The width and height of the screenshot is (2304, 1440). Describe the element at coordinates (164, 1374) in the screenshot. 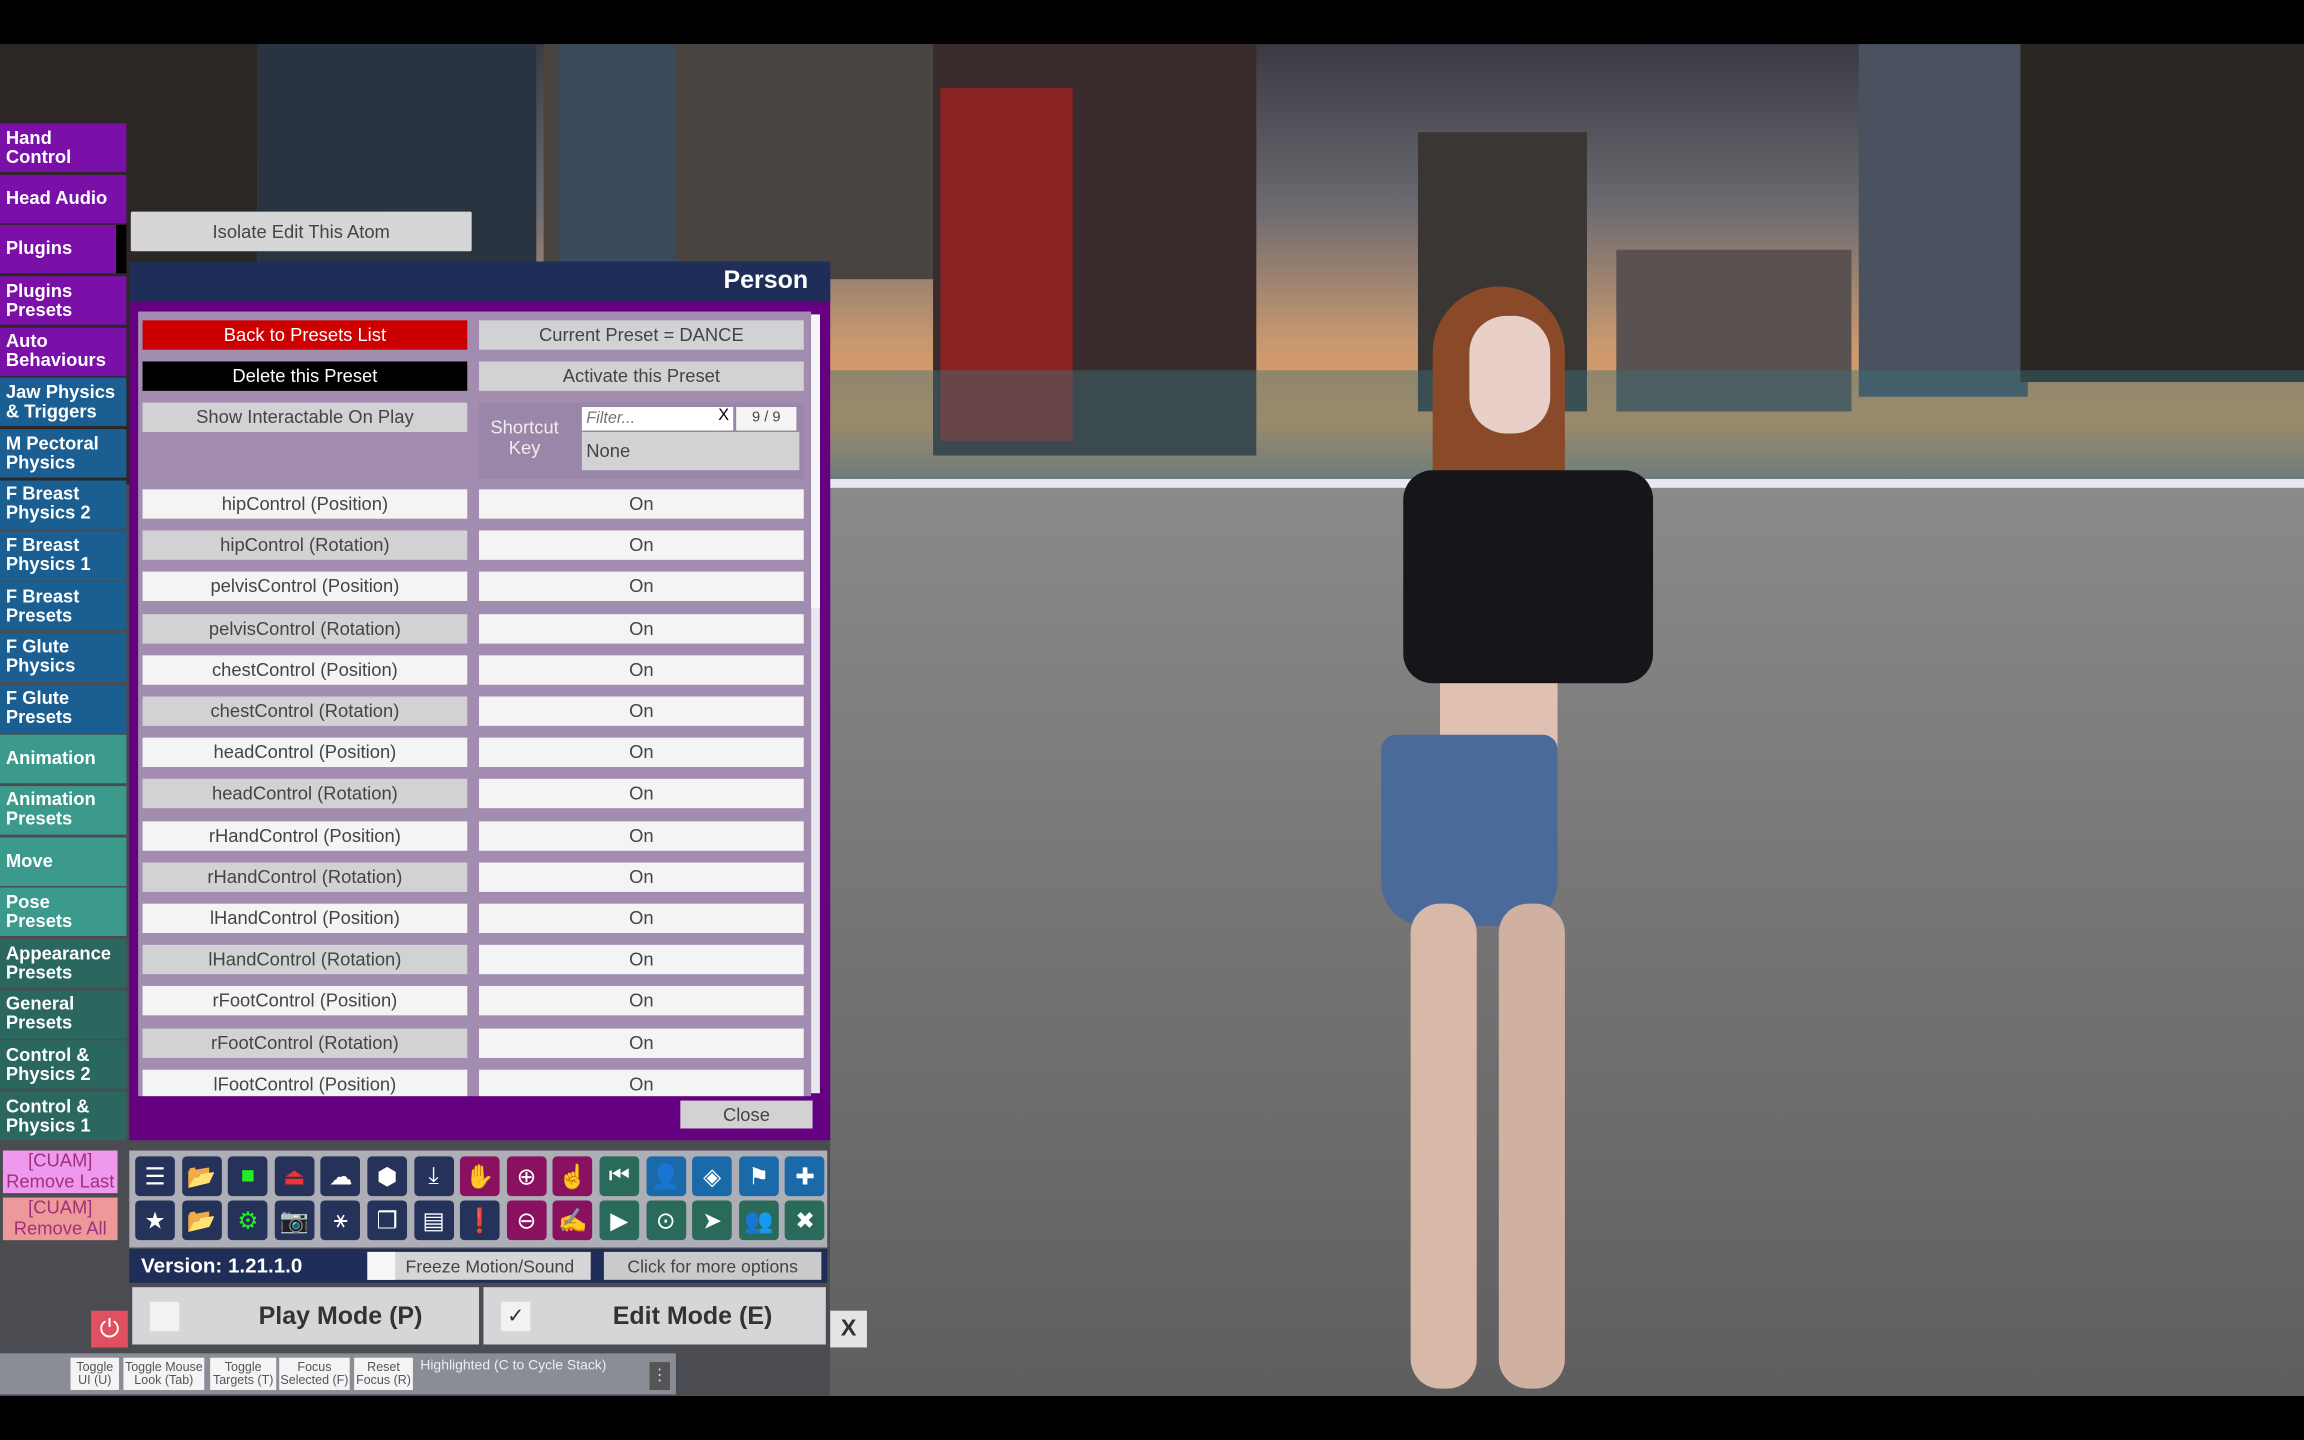

I see `footer-button-toggle-mouse-look-tab-: Toggle Mouse Look (Tab)` at that location.